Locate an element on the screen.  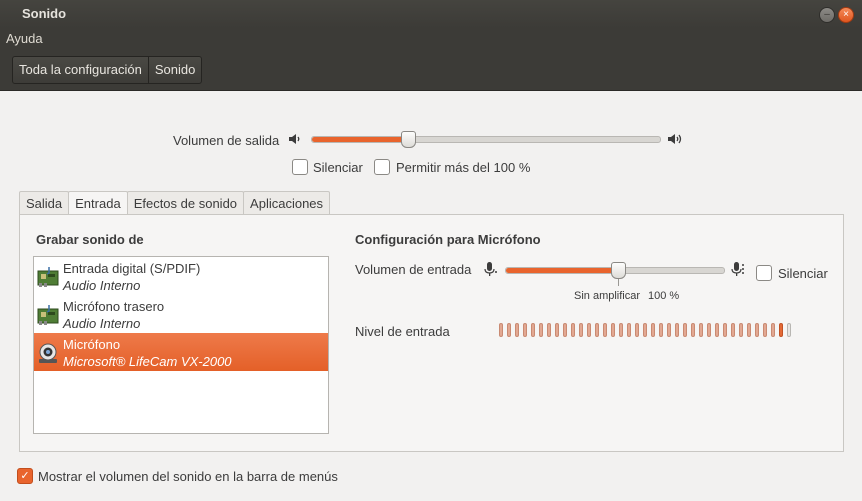
menu-help: Ayuda is located at coordinates (24, 38).